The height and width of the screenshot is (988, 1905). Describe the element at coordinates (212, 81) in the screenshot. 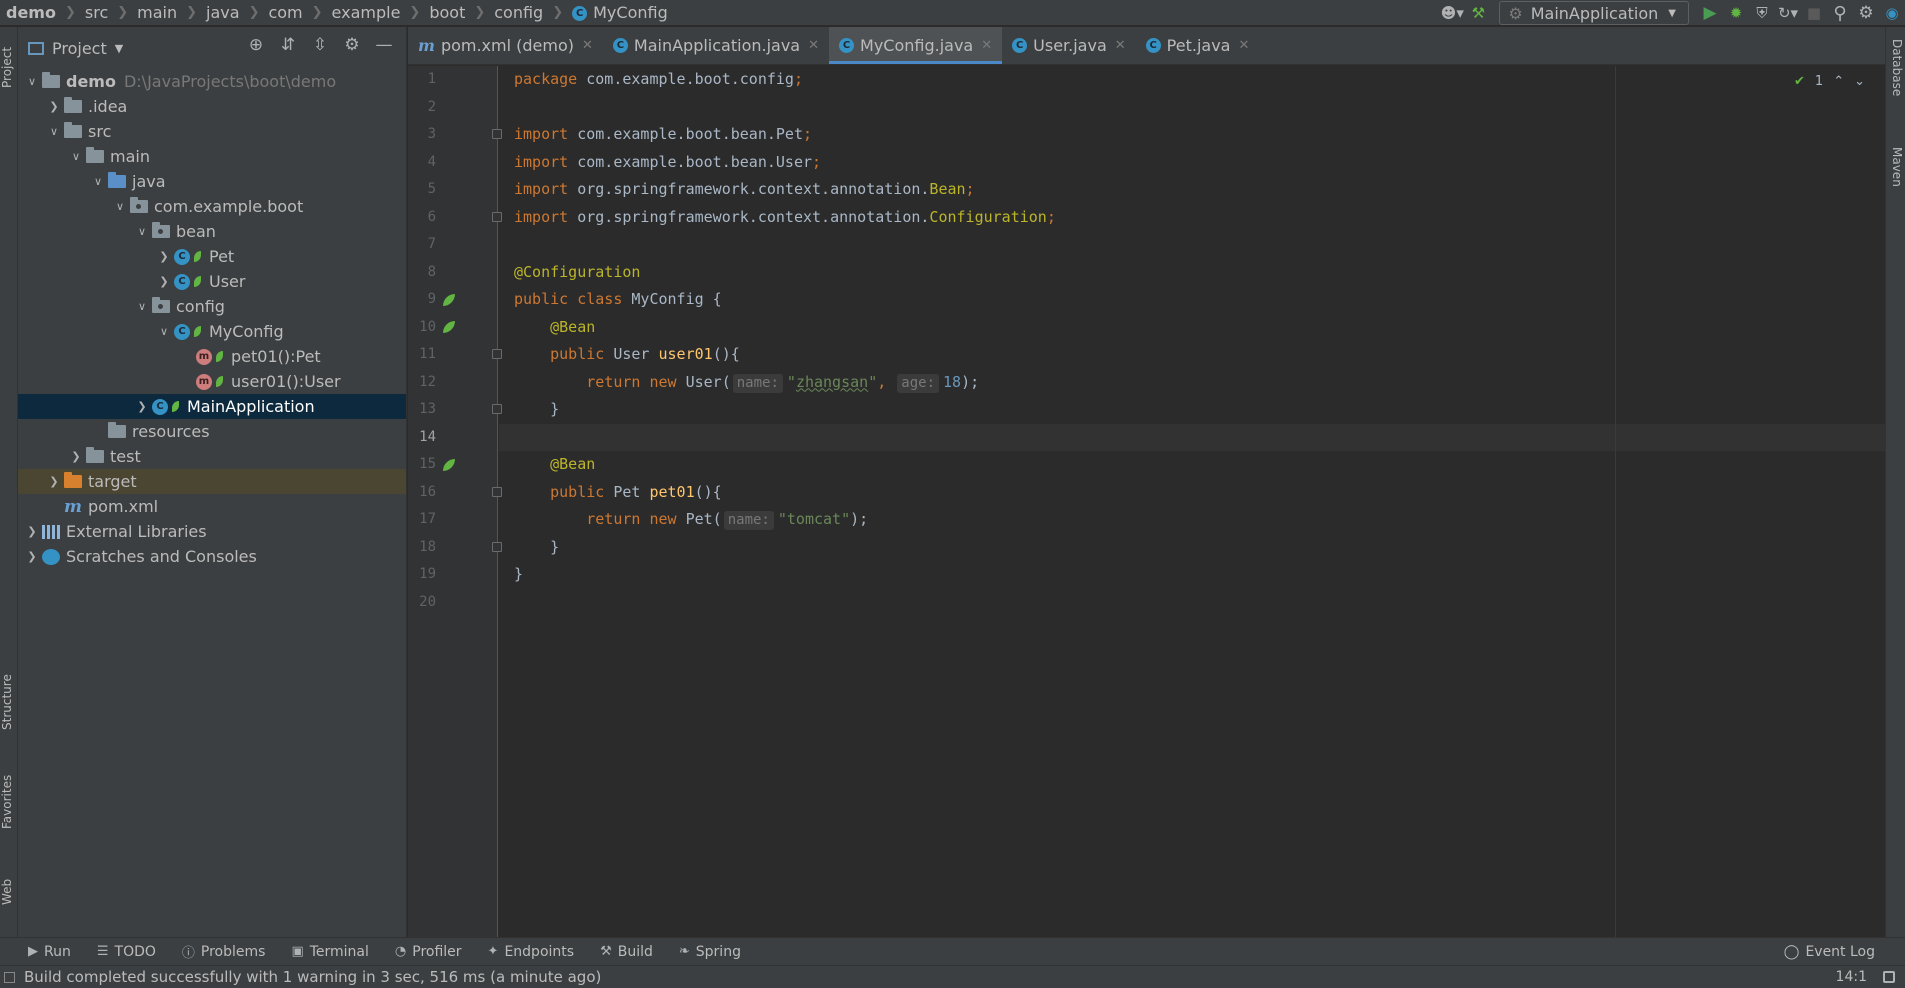

I see `tree-item: ∨ demo D:\JavaProjects\boot\demo` at that location.